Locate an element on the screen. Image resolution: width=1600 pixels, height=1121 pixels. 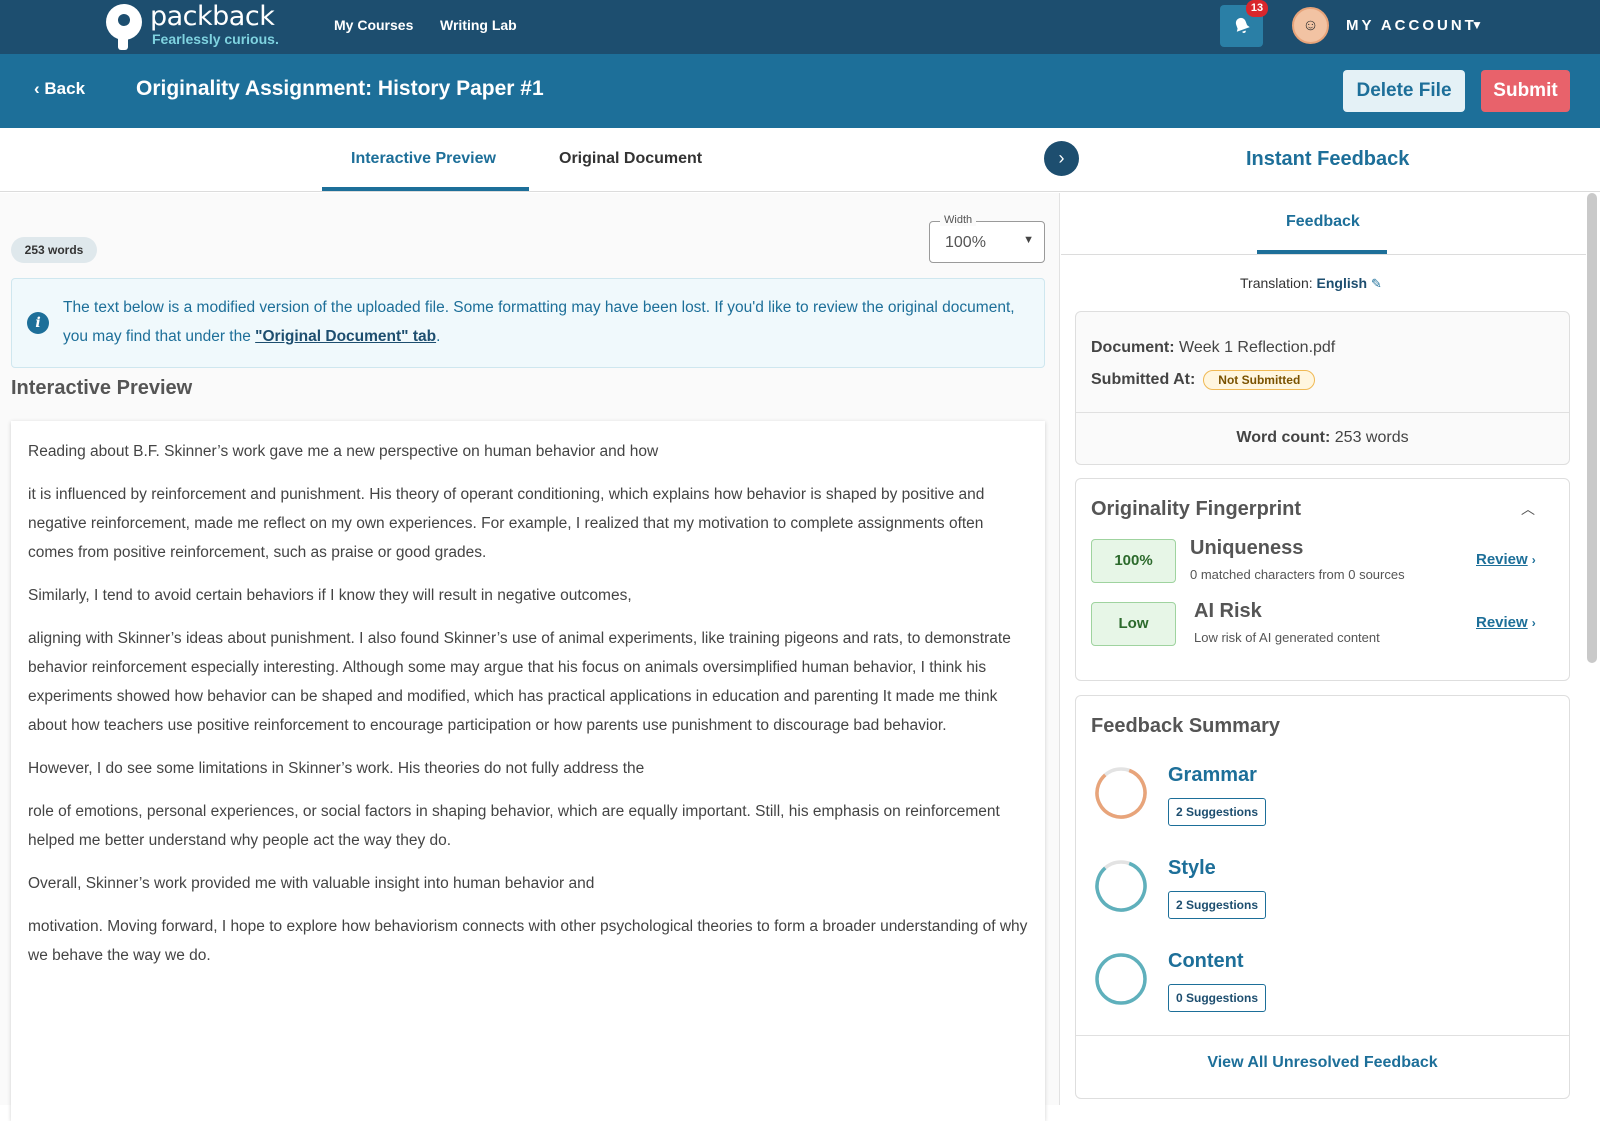
my-account-menu: MY ACCOUNT is located at coordinates (1411, 25).